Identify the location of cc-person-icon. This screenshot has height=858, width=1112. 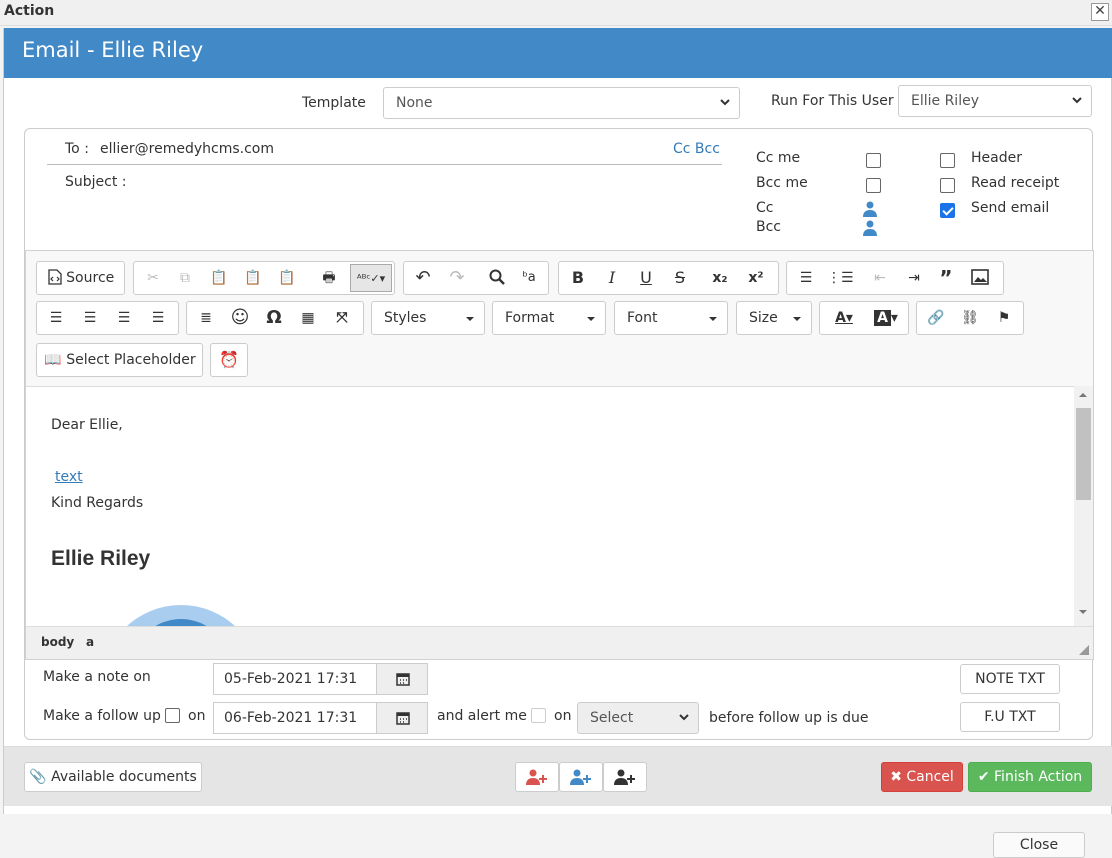
(870, 209).